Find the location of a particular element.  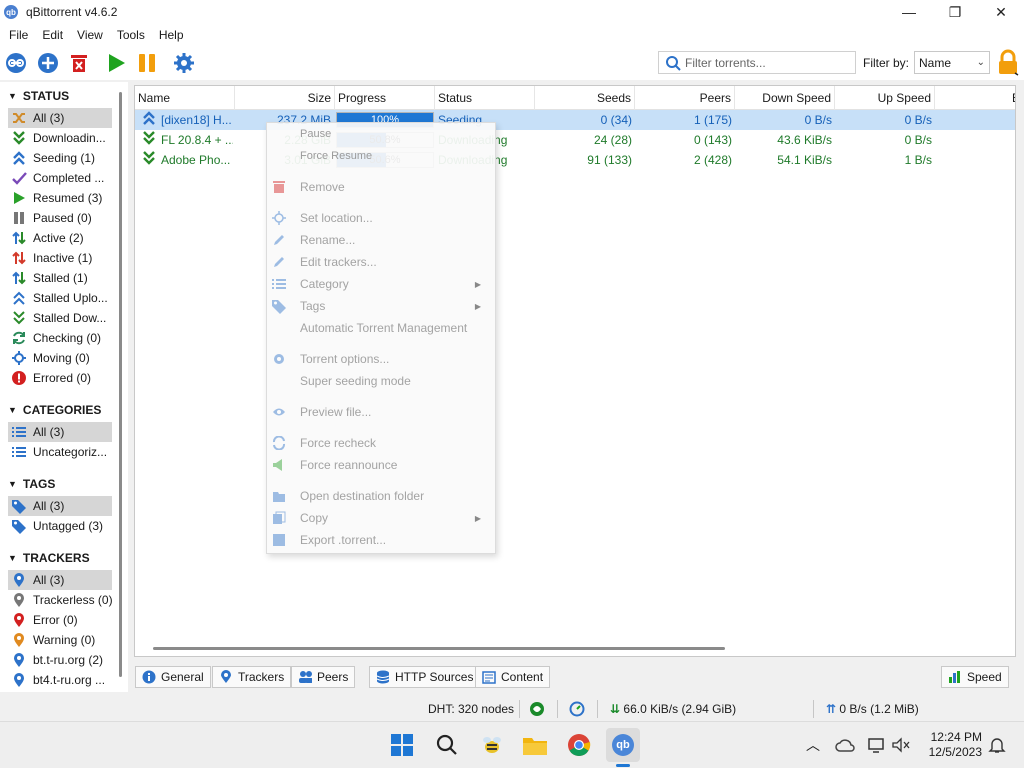

add-link-button is located at coordinates (16, 63).